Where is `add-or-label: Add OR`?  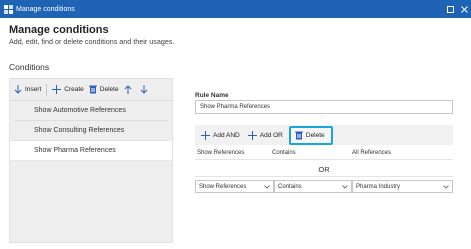
add-or-label: Add OR is located at coordinates (271, 135).